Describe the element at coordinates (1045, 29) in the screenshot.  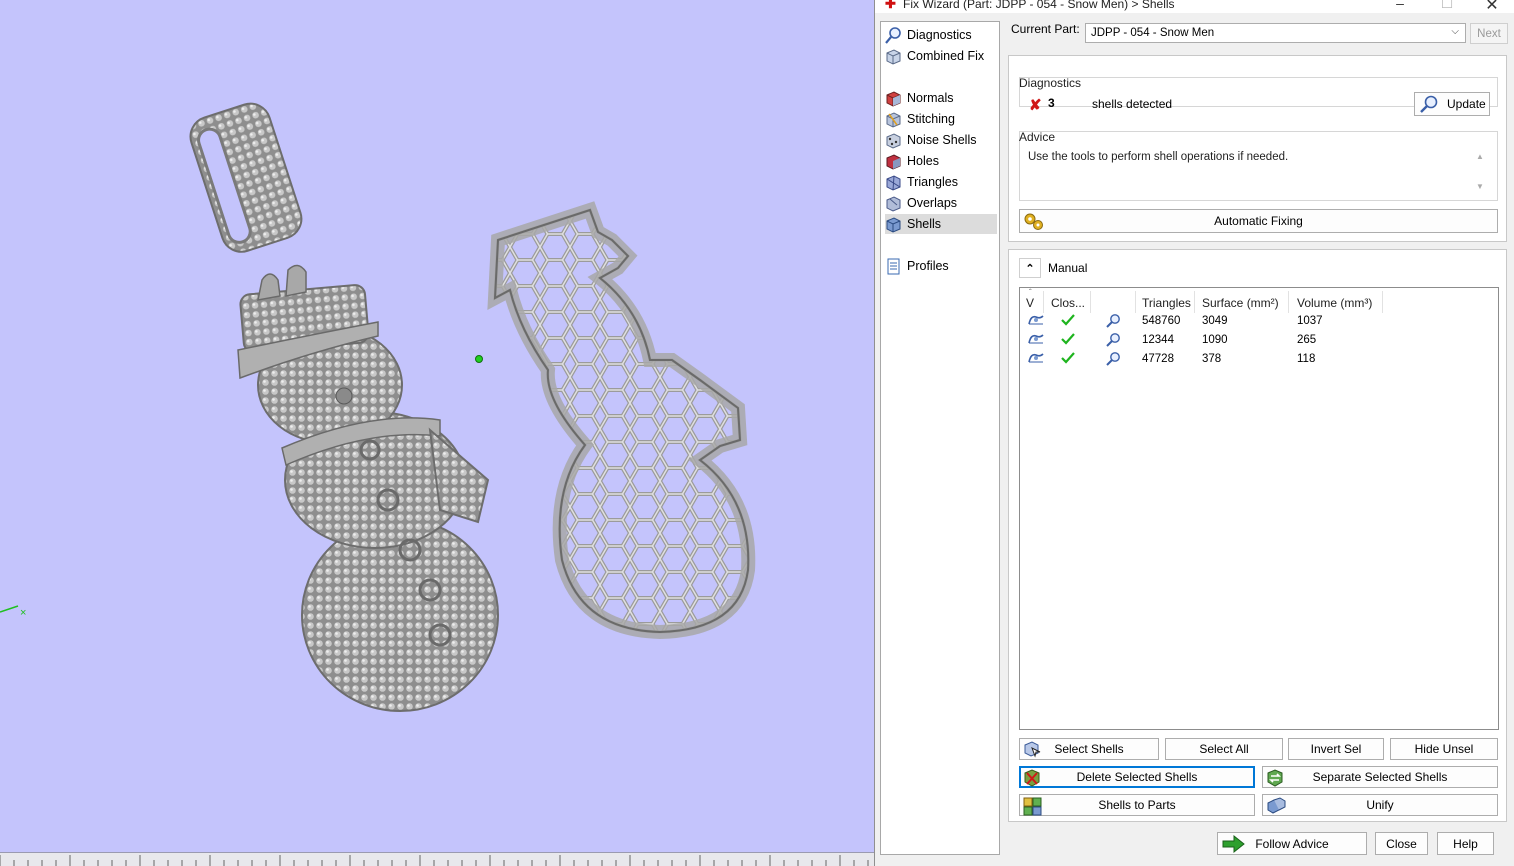
I see `current-part-label: Current Part:` at that location.